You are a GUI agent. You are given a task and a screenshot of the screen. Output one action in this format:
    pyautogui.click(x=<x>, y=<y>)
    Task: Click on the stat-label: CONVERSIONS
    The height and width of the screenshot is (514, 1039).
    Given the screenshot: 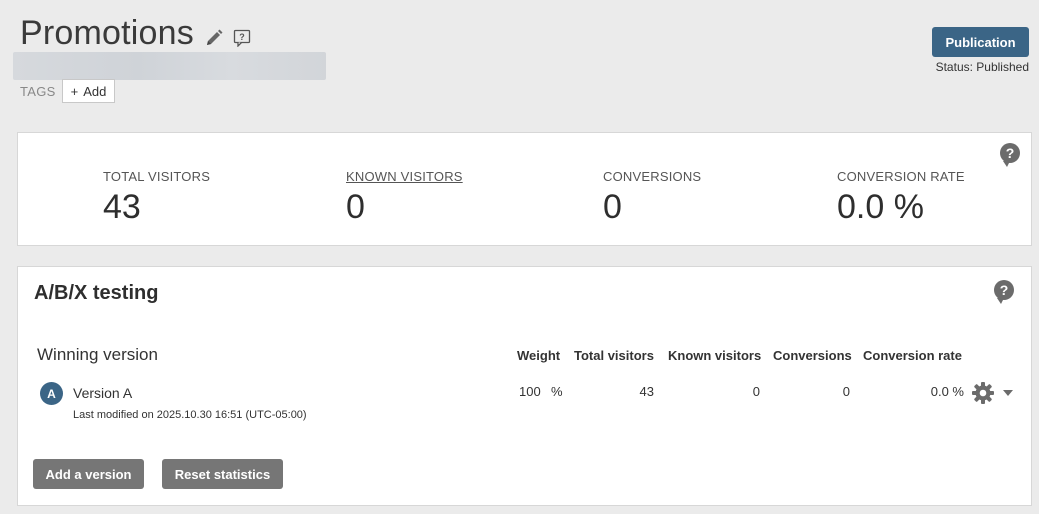 What is the action you would take?
    pyautogui.click(x=652, y=176)
    